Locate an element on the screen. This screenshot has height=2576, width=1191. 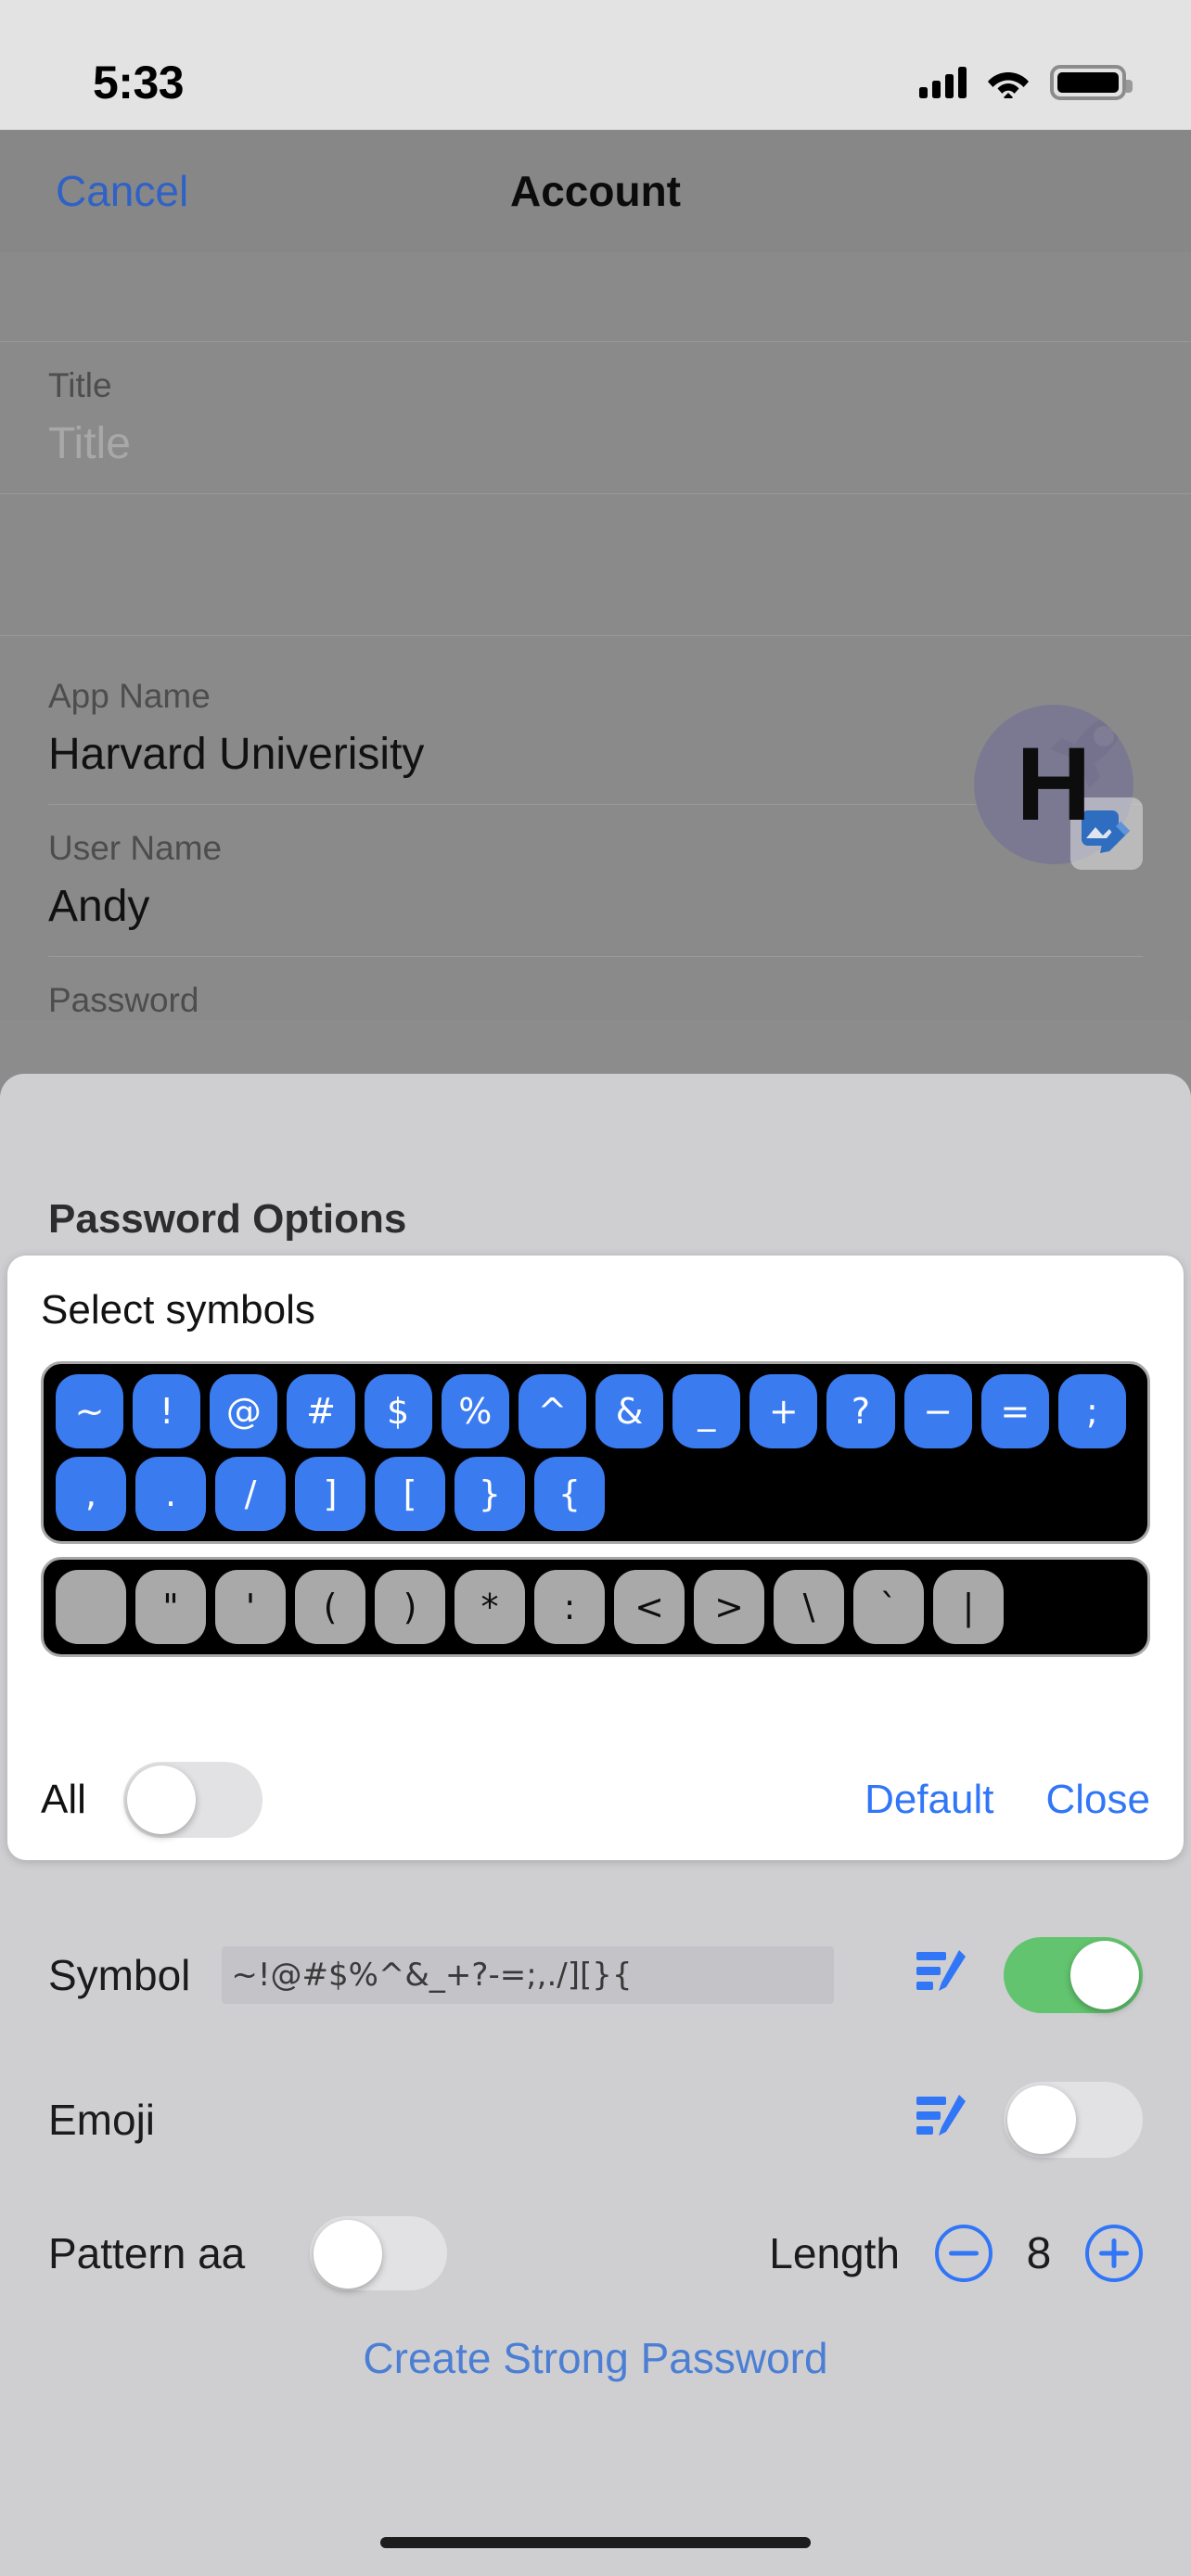
emoji-toggle is located at coordinates (1073, 2120).